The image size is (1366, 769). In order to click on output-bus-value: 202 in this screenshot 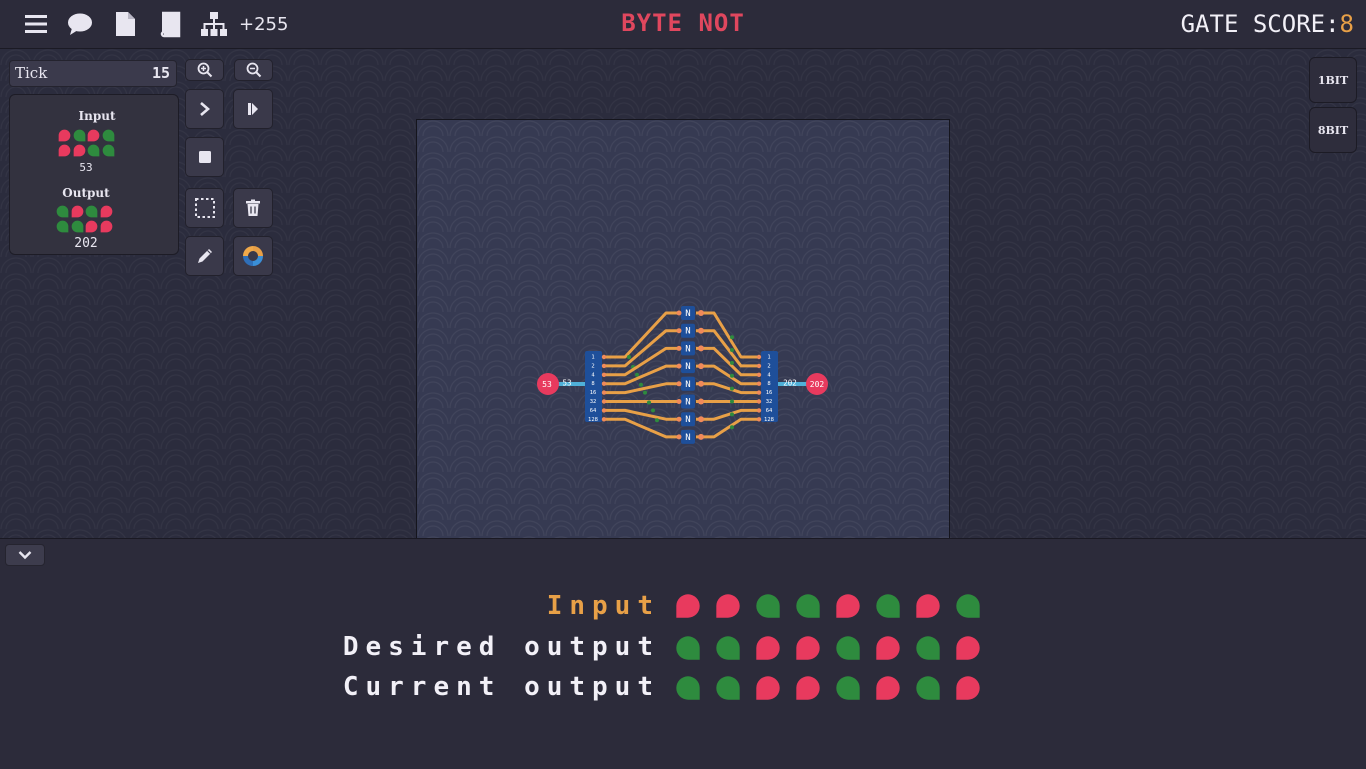, I will do `click(790, 383)`.